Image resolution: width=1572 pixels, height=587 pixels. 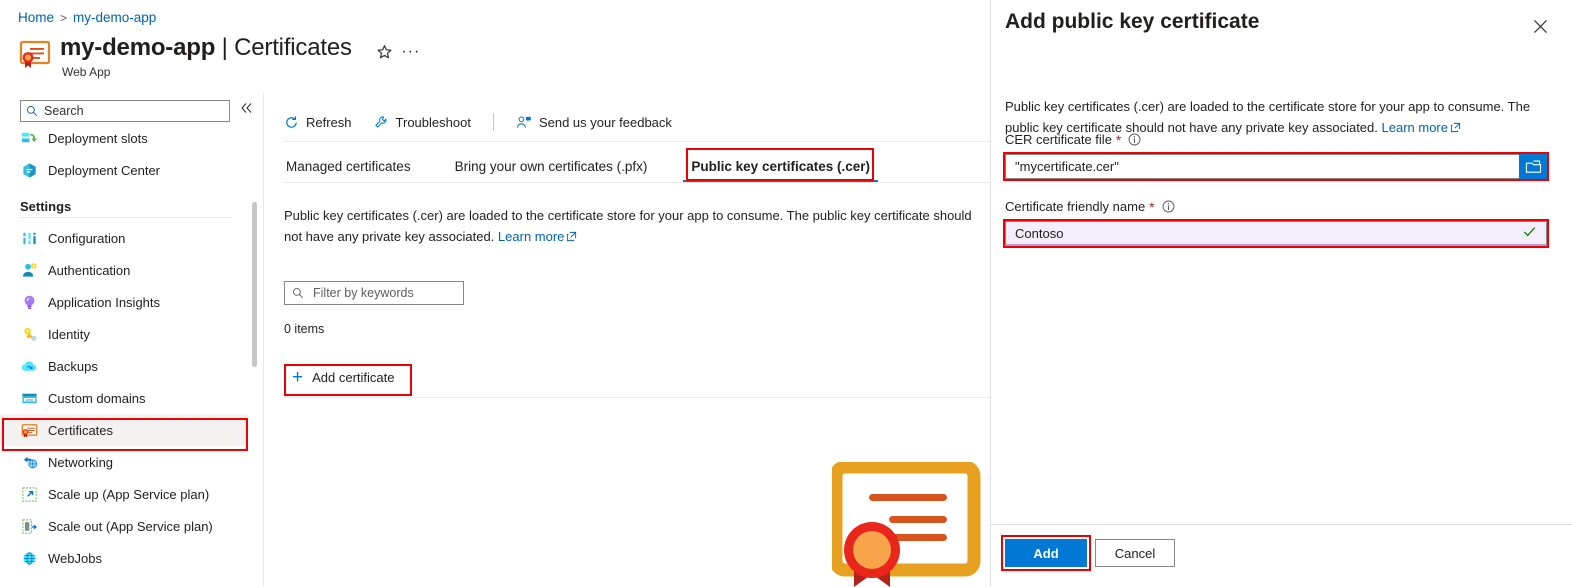 What do you see at coordinates (1039, 233) in the screenshot?
I see `friendly-name-value: Contoso` at bounding box center [1039, 233].